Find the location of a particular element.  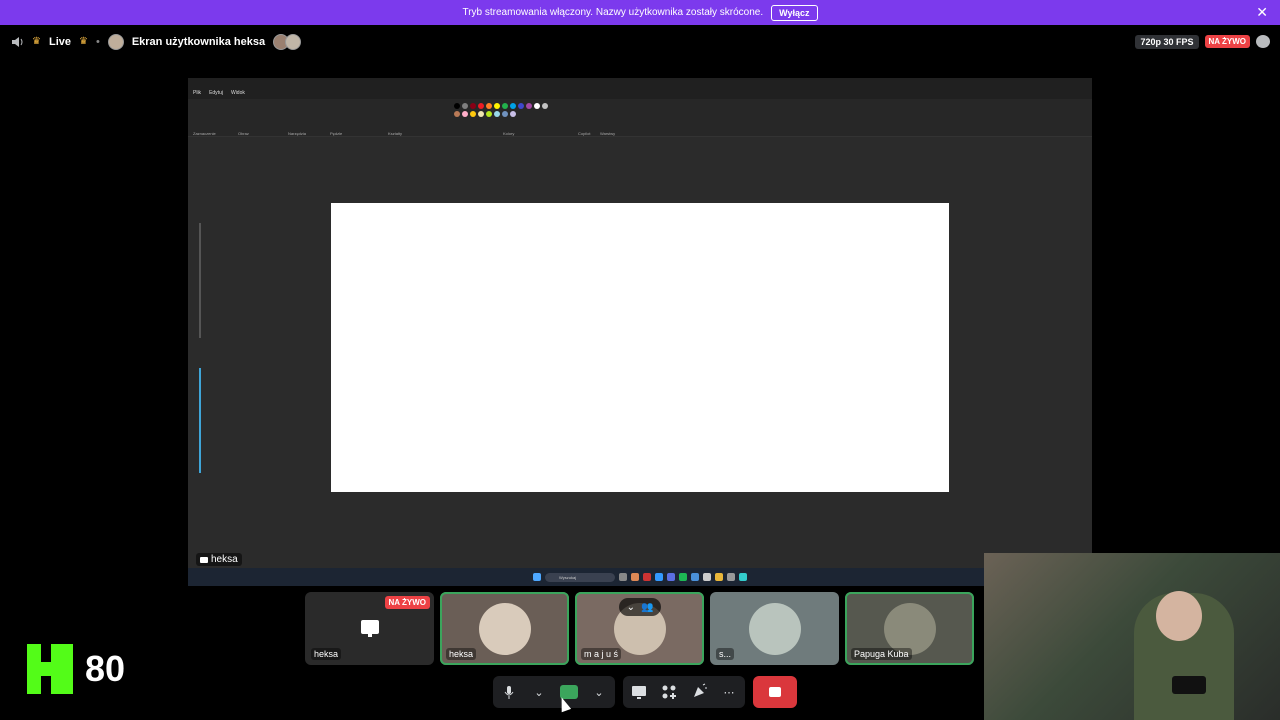

activities-icon is located at coordinates (669, 692).